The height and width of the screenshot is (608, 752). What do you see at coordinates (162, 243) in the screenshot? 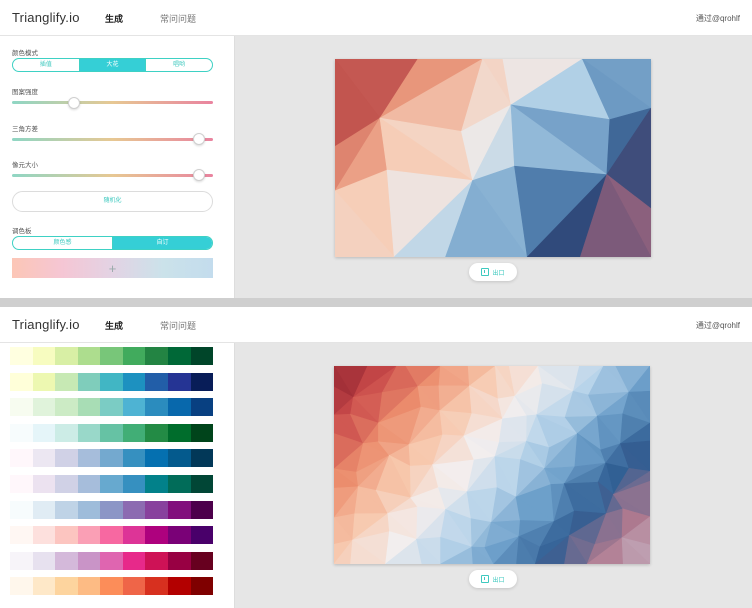
I see `palette-tab-custom: 自订` at bounding box center [162, 243].